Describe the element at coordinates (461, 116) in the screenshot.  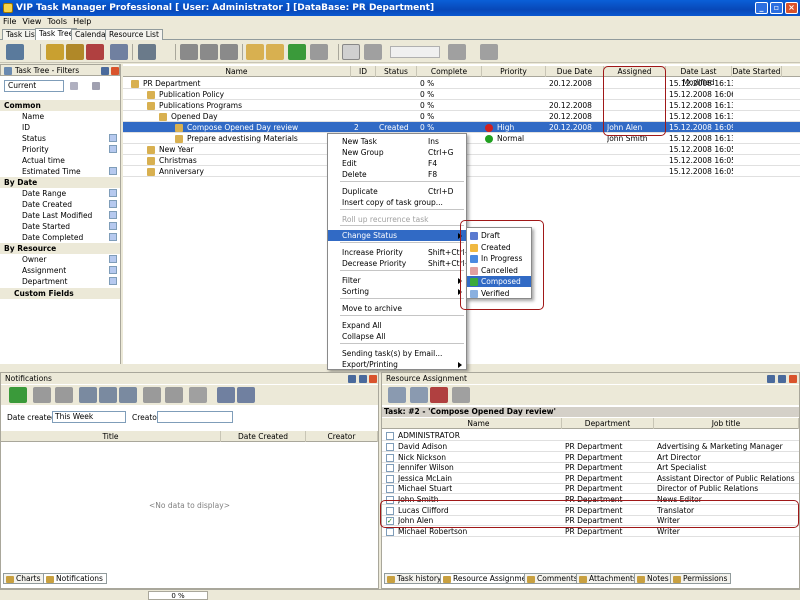
I see `tree-row: Opened Day 0 % 20.12.2008 15.12.2008 16:13` at that location.